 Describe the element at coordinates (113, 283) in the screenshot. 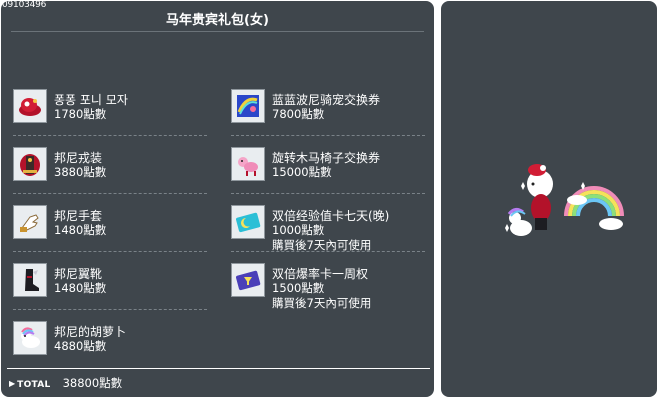

I see `package-item: 邦尼翼靴 1480點數` at that location.